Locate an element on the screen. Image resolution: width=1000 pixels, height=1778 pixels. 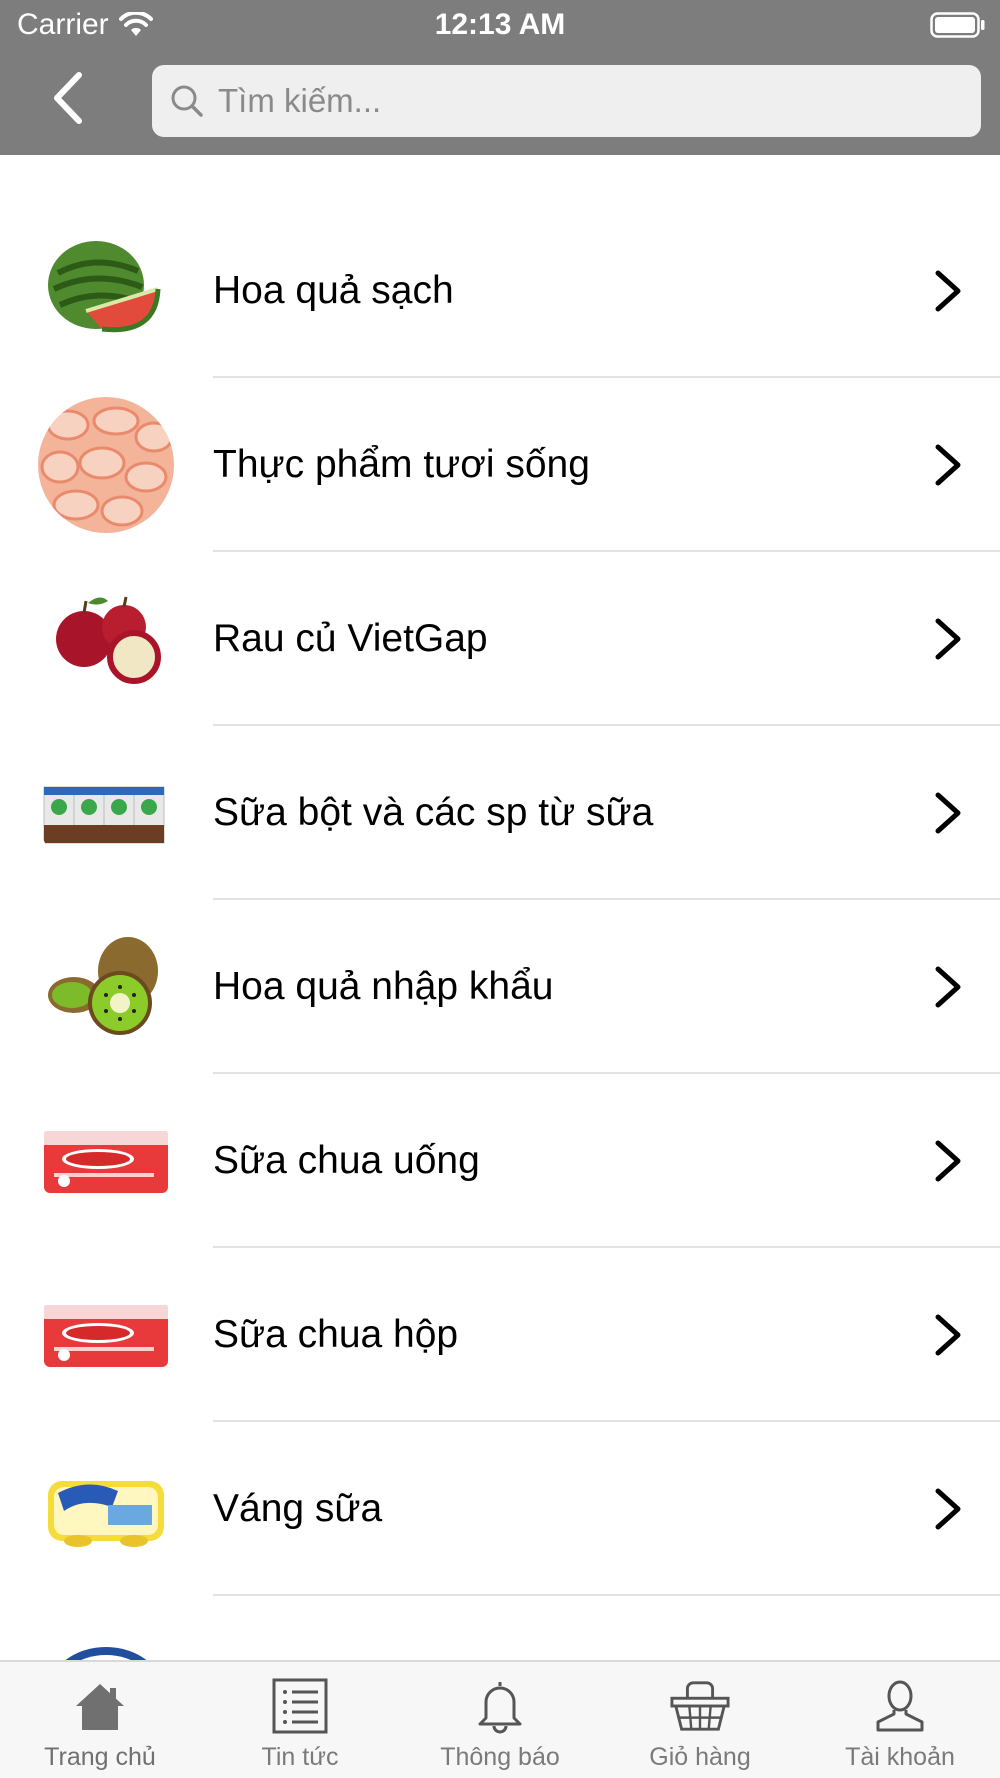
category-row-thuc-pham-tuoi-song: Thực phẩm tươi sống is located at coordinates (500, 465).